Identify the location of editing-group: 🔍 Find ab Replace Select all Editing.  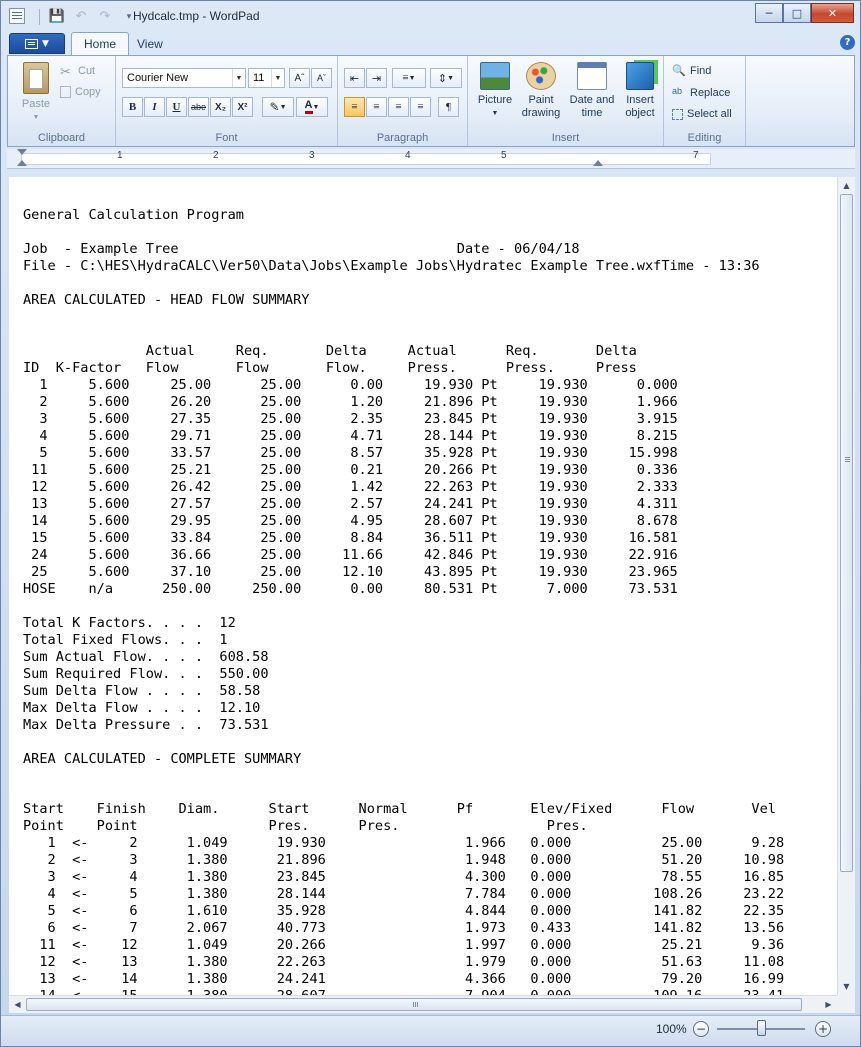
(705, 101).